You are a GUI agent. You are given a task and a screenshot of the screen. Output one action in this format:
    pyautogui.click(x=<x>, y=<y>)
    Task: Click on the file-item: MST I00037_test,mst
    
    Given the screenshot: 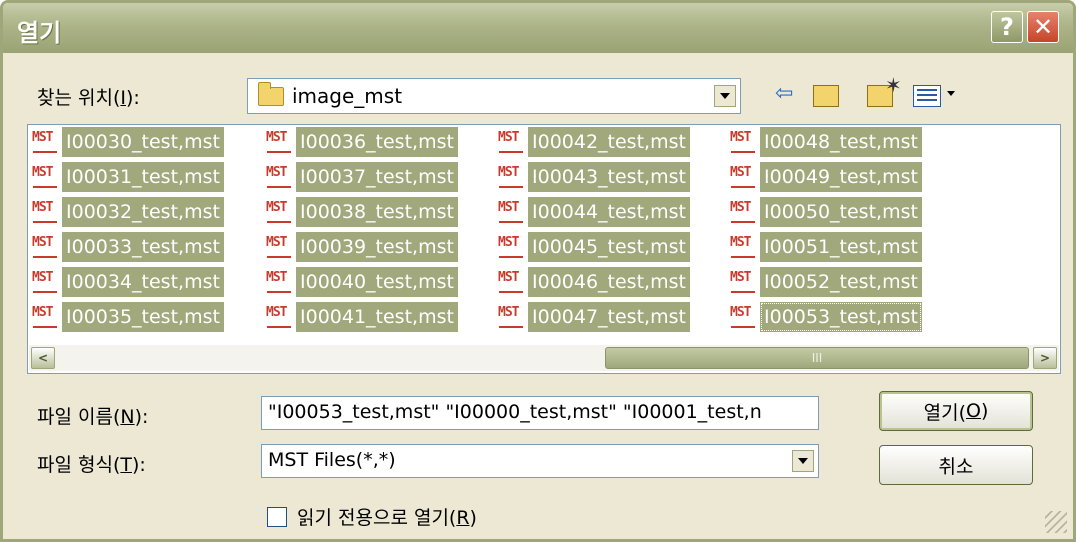 What is the action you would take?
    pyautogui.click(x=361, y=177)
    